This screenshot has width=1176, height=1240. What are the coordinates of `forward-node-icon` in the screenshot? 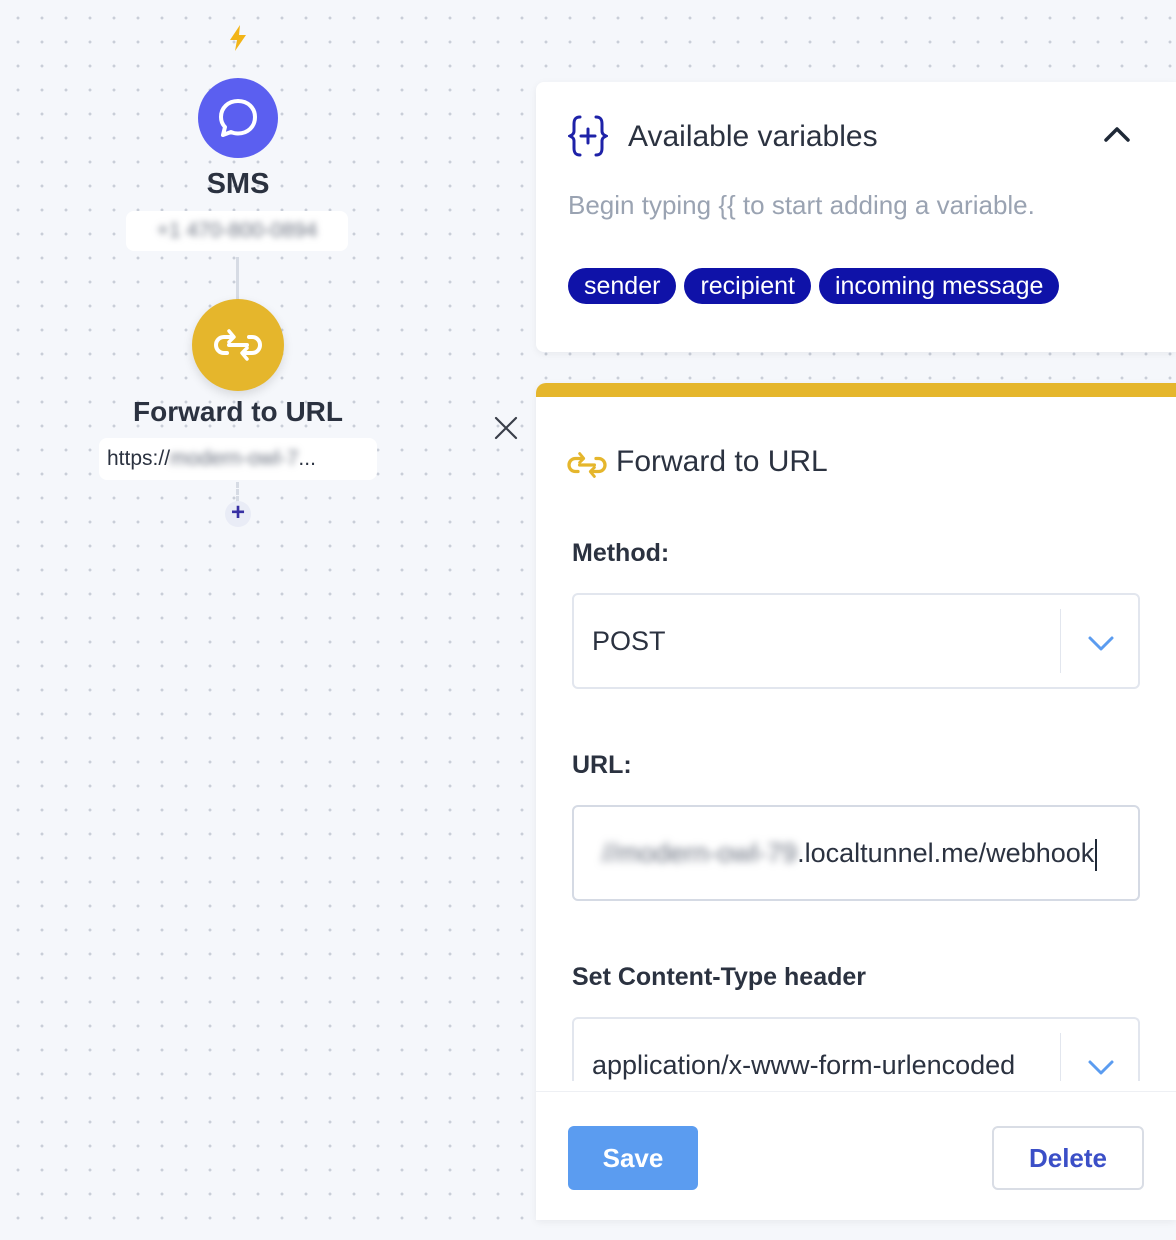 It's located at (238, 345).